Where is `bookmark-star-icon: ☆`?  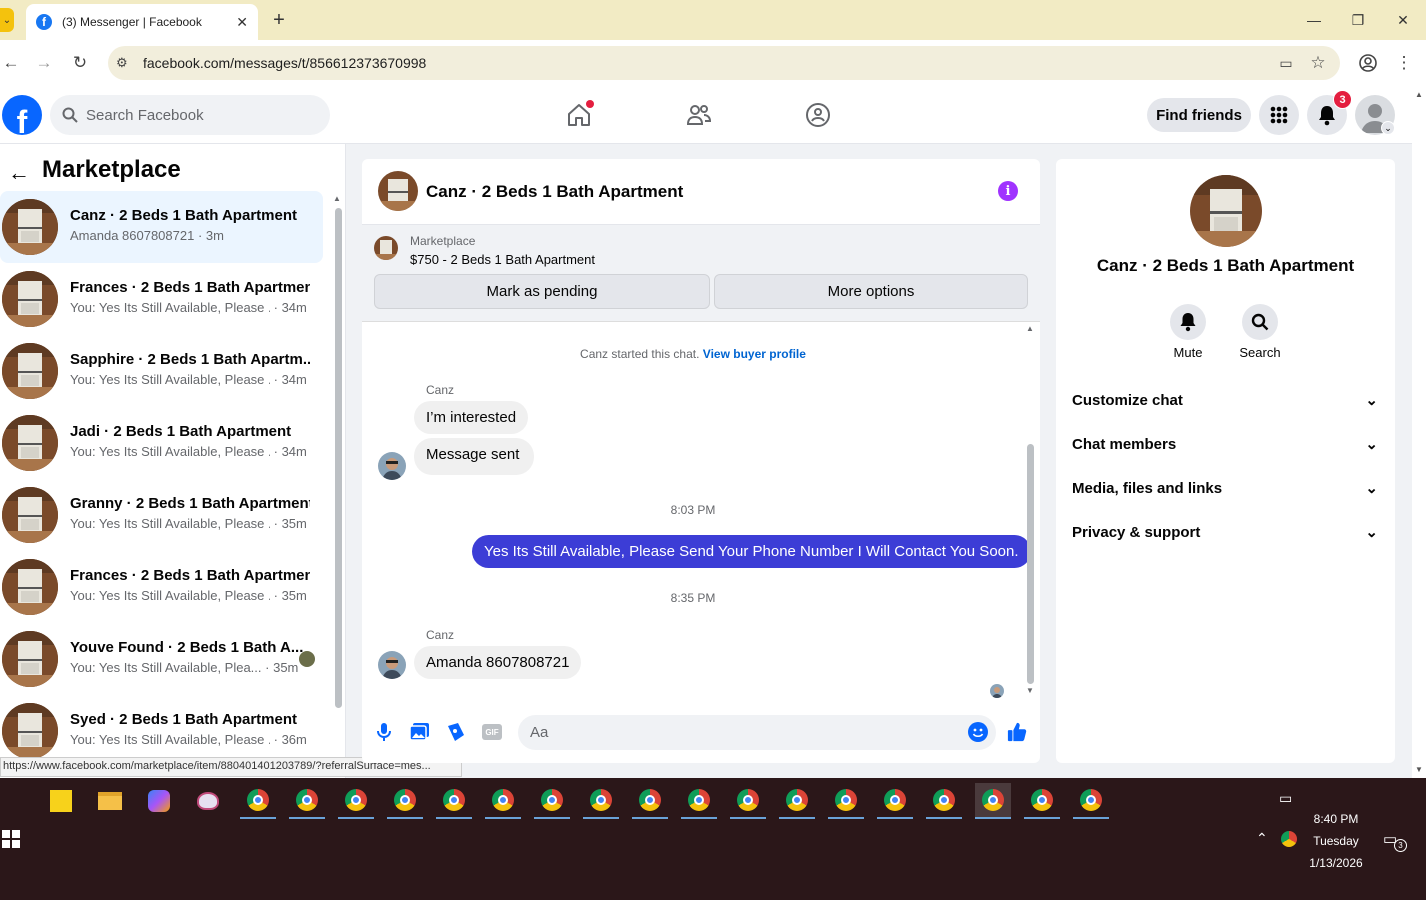
bookmark-star-icon: ☆ is located at coordinates (1318, 63).